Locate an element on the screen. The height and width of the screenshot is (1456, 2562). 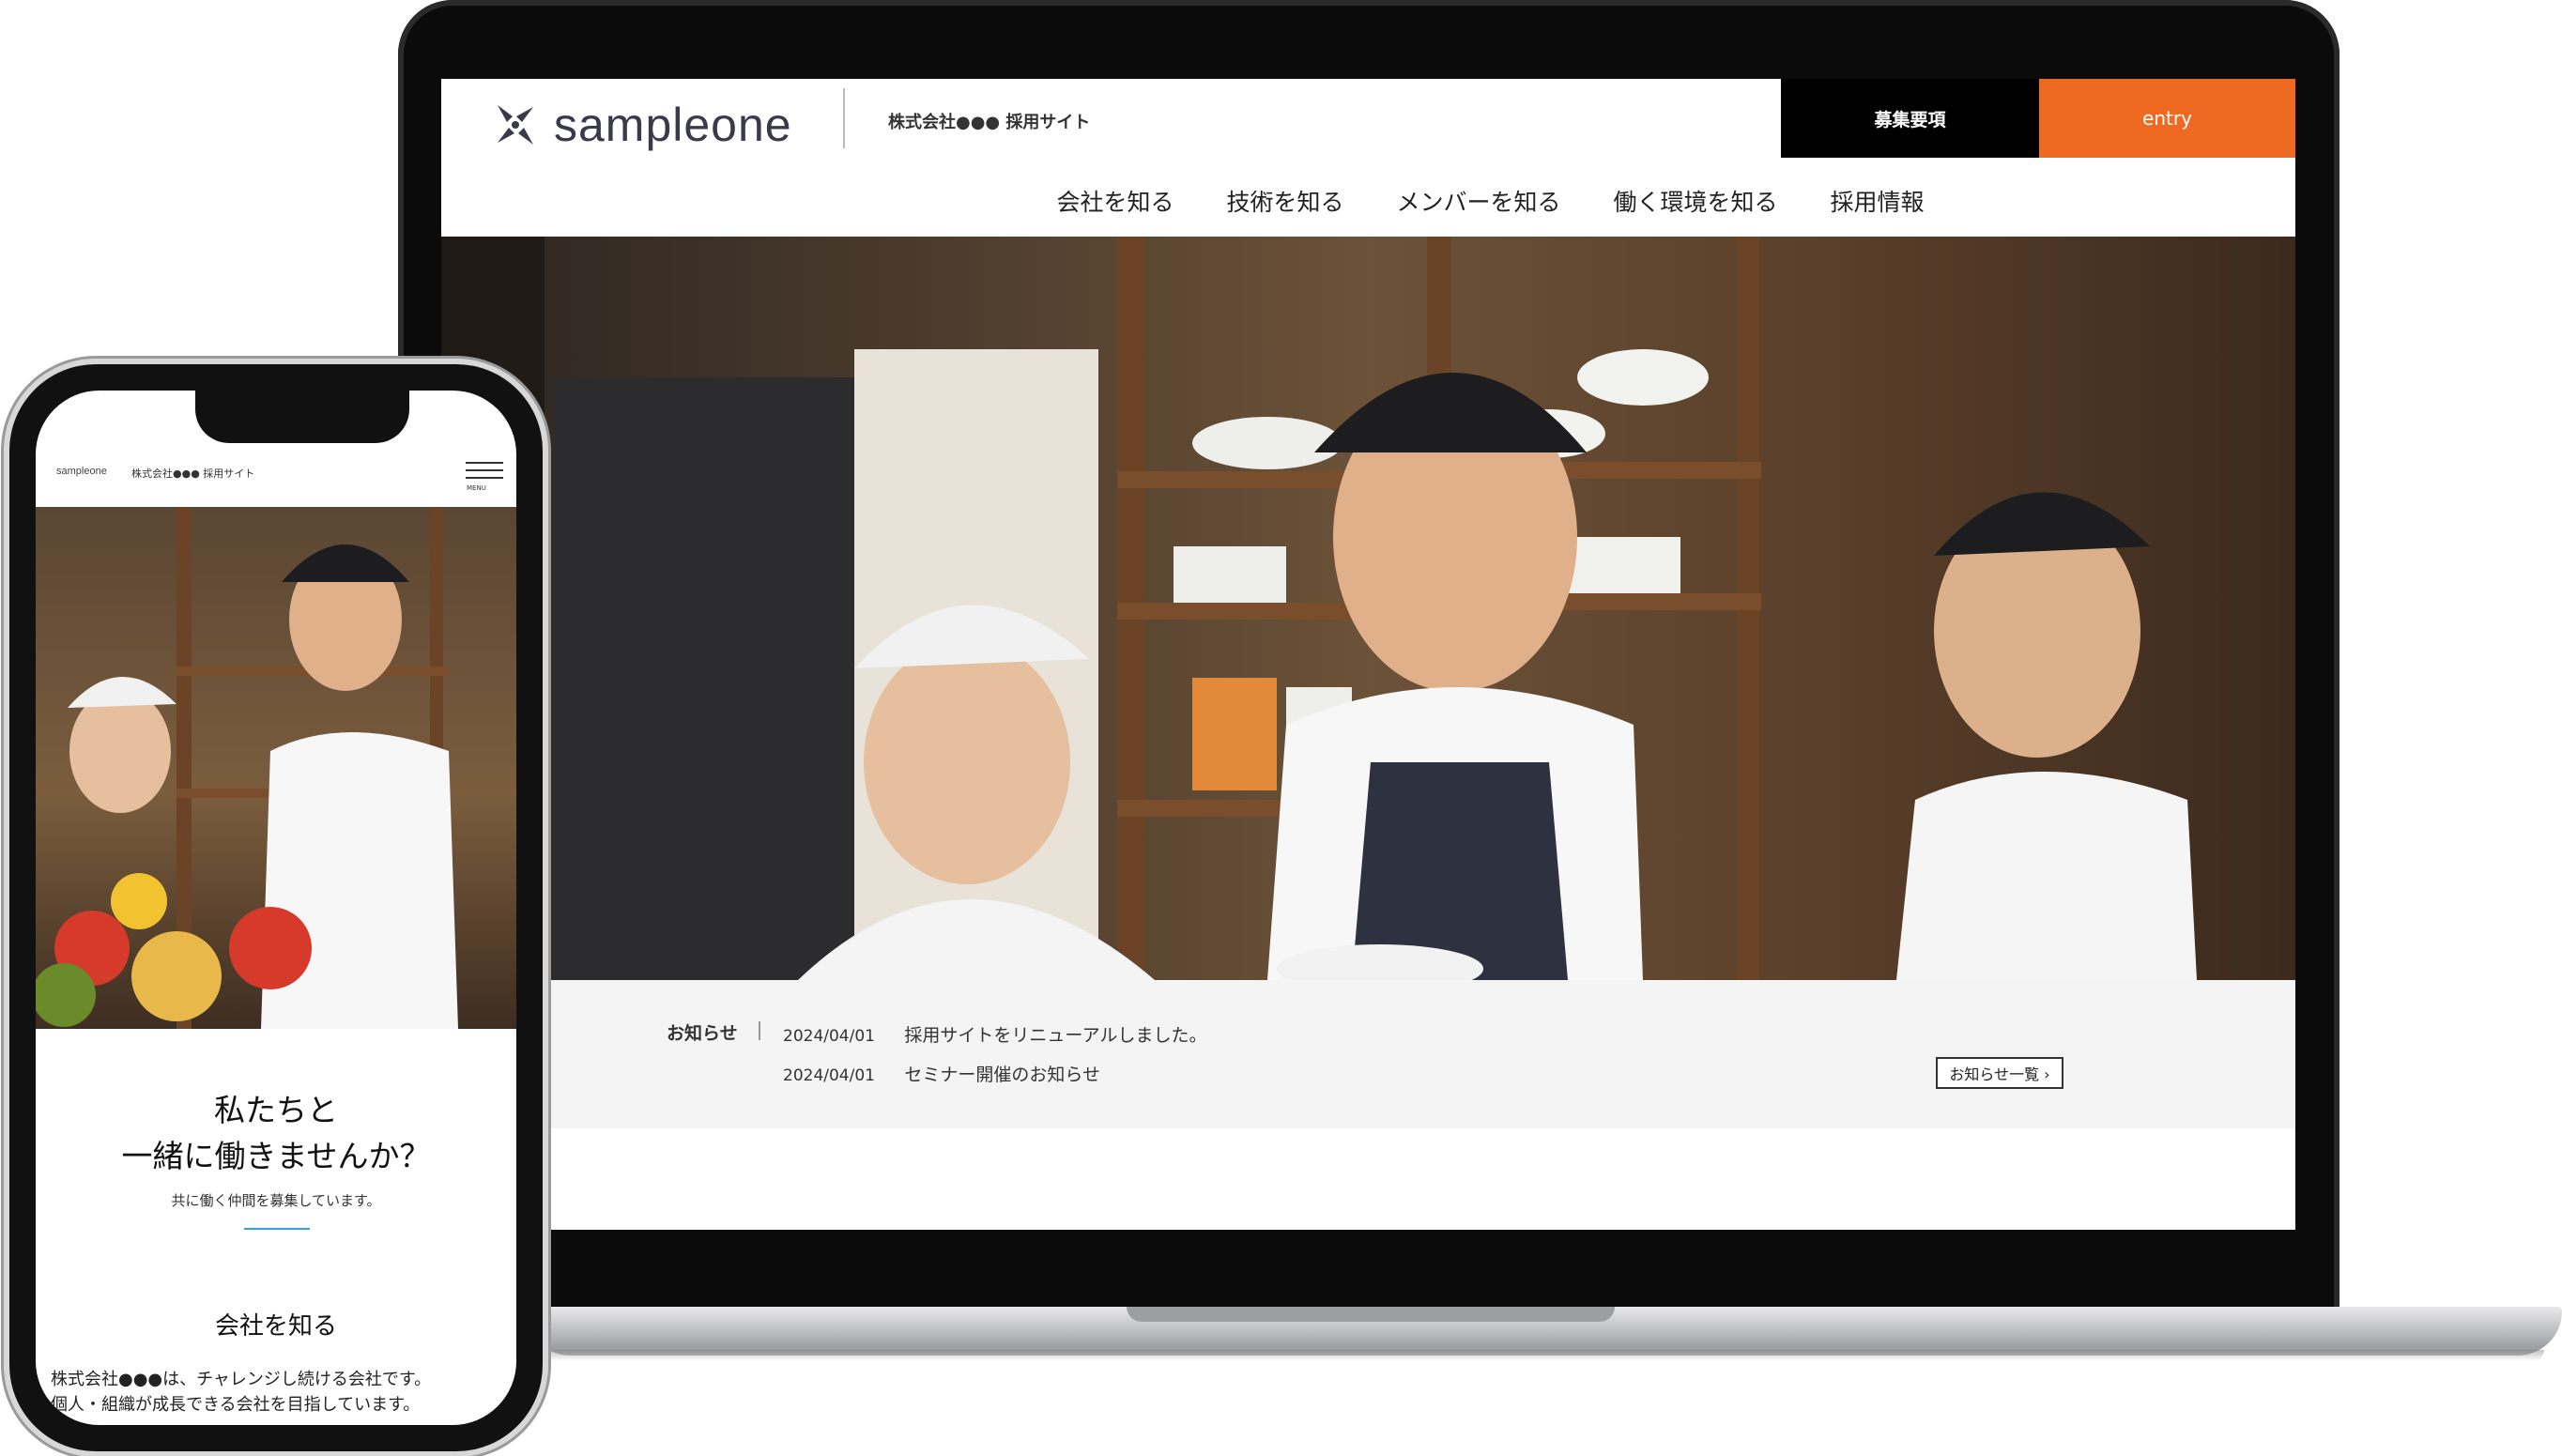
logo-text: sampleone is located at coordinates (673, 125).